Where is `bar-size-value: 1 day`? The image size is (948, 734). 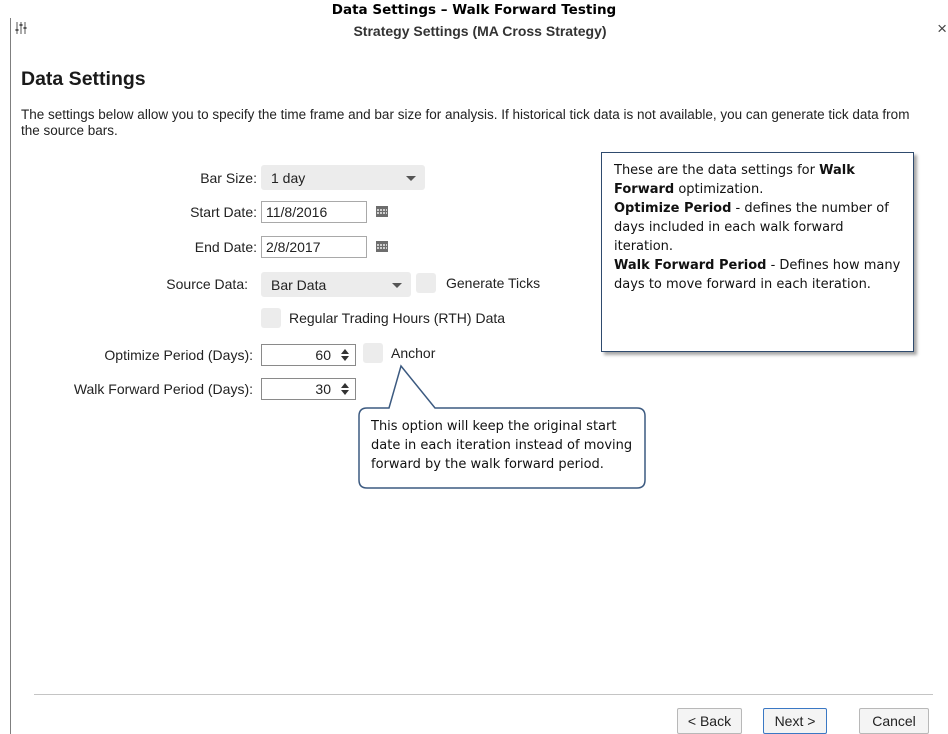
bar-size-value: 1 day is located at coordinates (288, 178).